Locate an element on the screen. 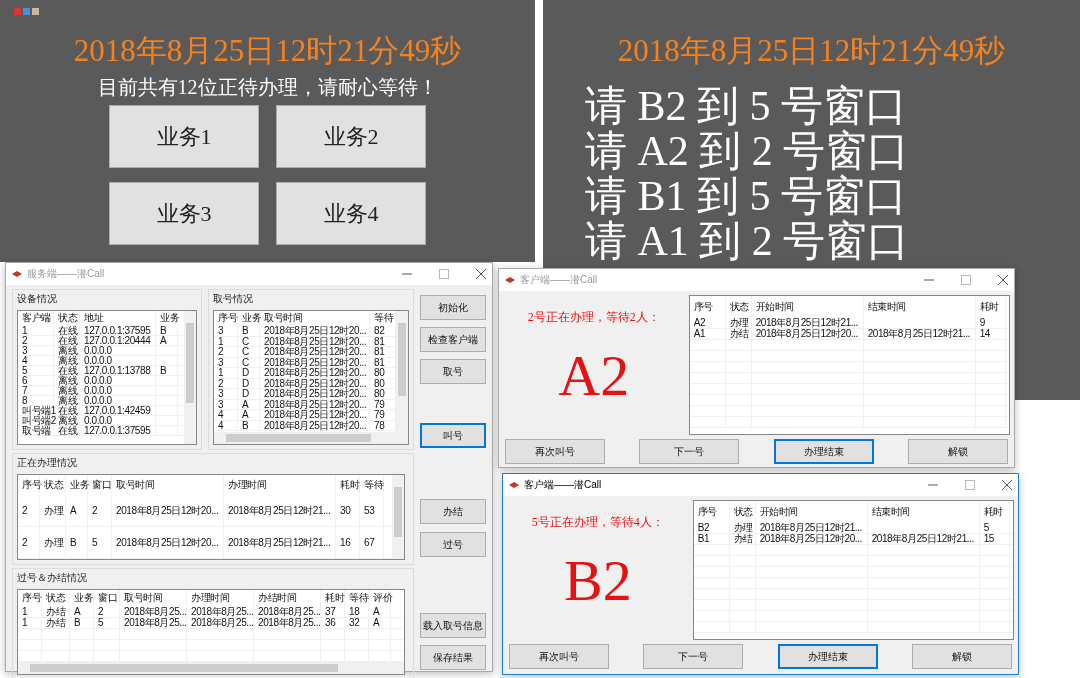  table-cell: 53 is located at coordinates (372, 510).